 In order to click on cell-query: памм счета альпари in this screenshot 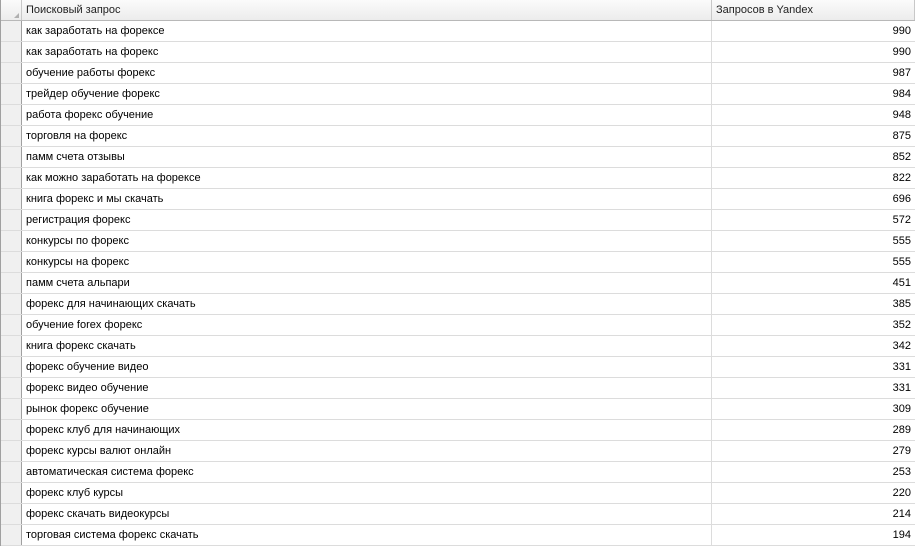, I will do `click(367, 283)`.